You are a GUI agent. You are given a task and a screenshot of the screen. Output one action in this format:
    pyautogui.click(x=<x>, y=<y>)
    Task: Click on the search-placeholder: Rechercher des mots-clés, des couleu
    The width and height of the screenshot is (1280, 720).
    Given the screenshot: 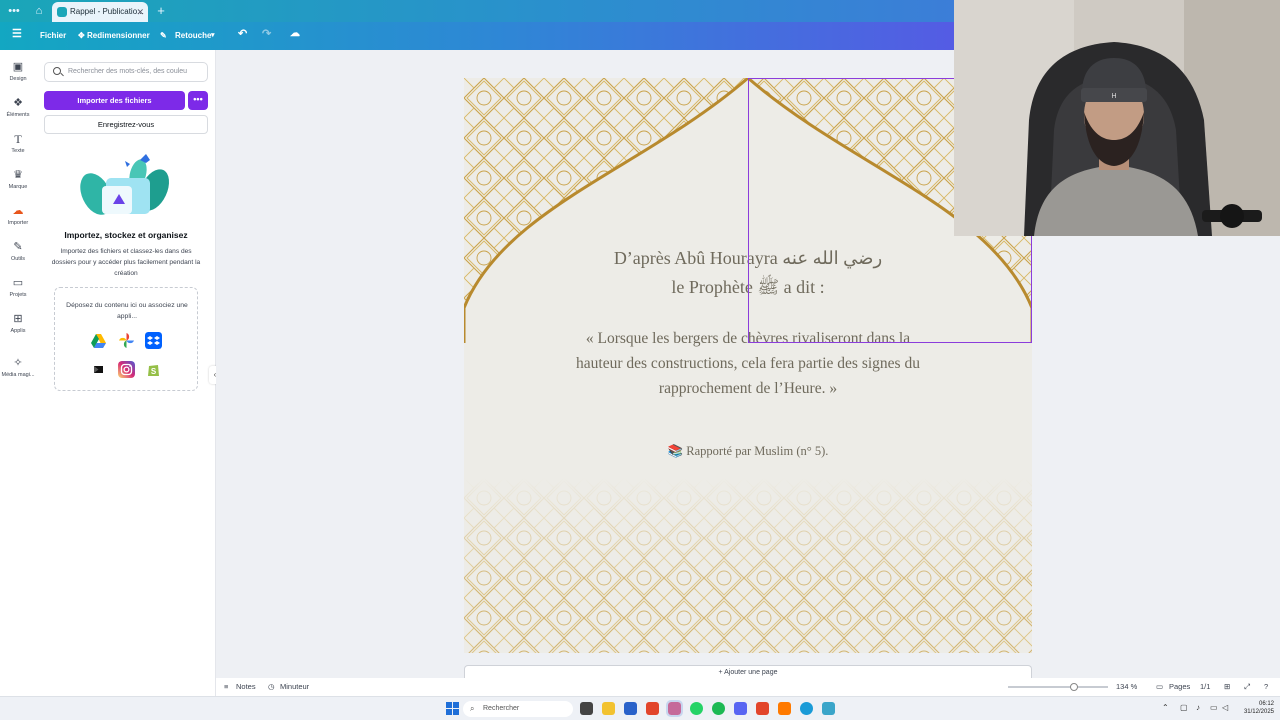 What is the action you would take?
    pyautogui.click(x=128, y=71)
    